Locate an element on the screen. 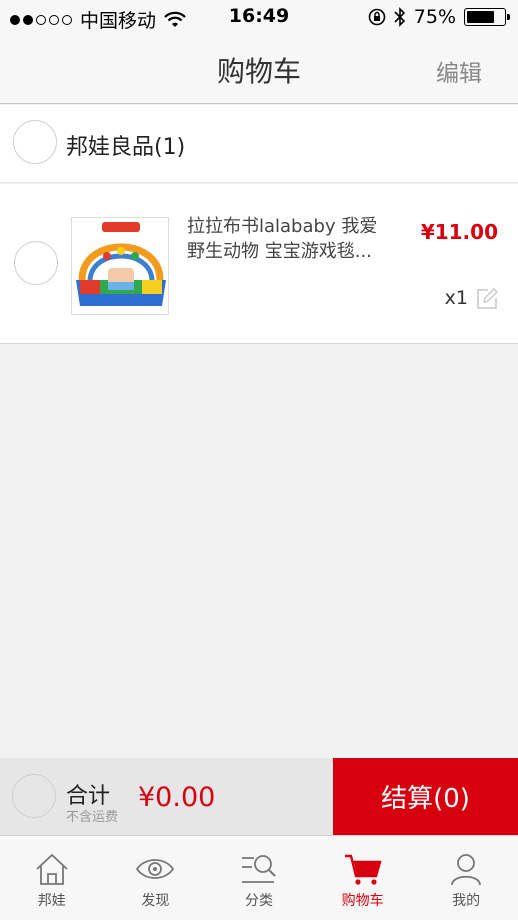  summary-left: 合计 不含运费 ¥0.00 is located at coordinates (166, 796).